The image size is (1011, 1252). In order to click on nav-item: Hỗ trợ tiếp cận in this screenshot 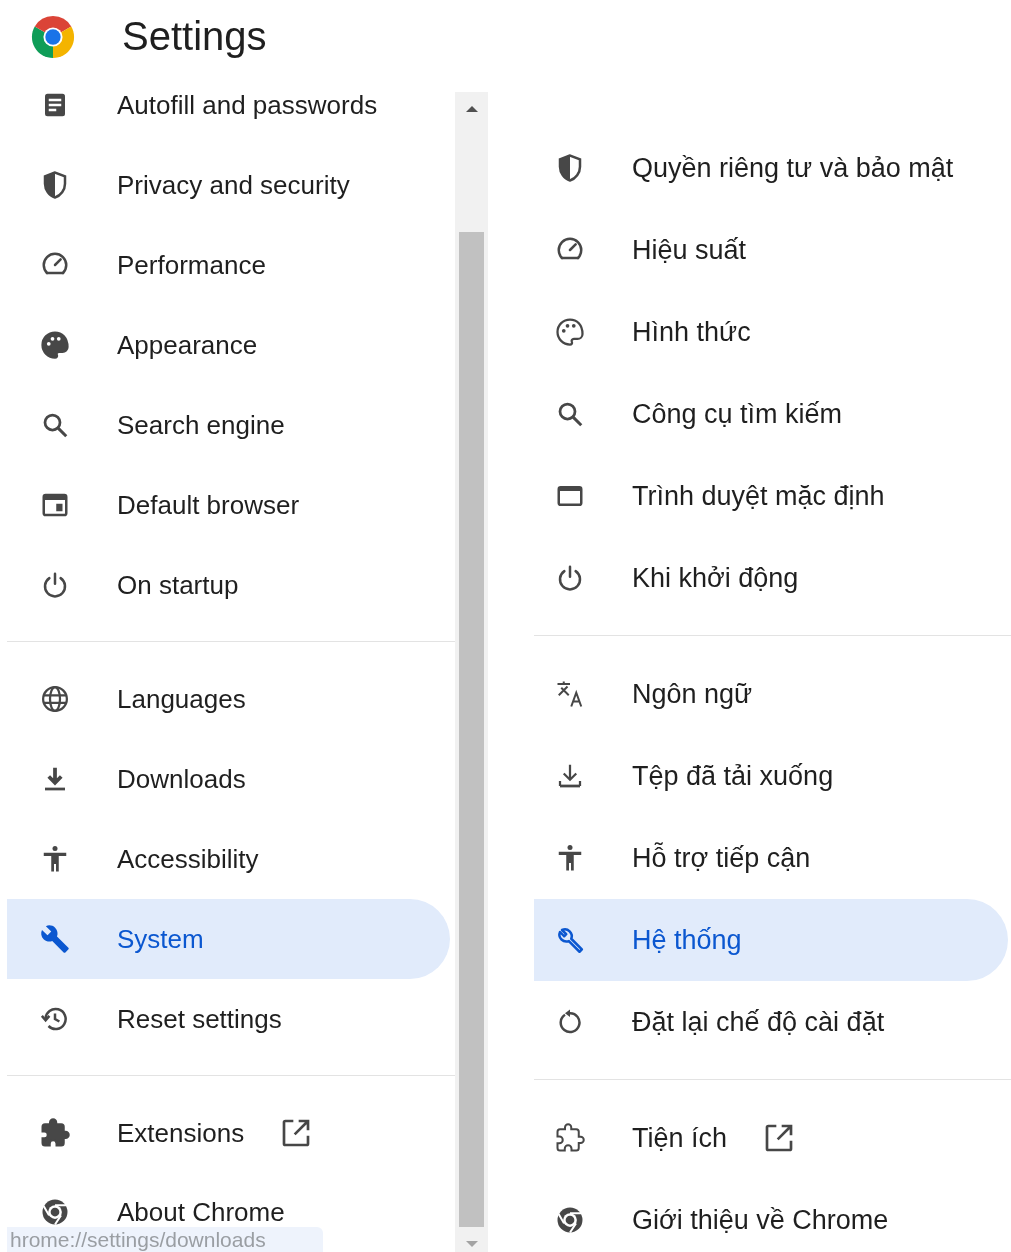, I will do `click(771, 858)`.